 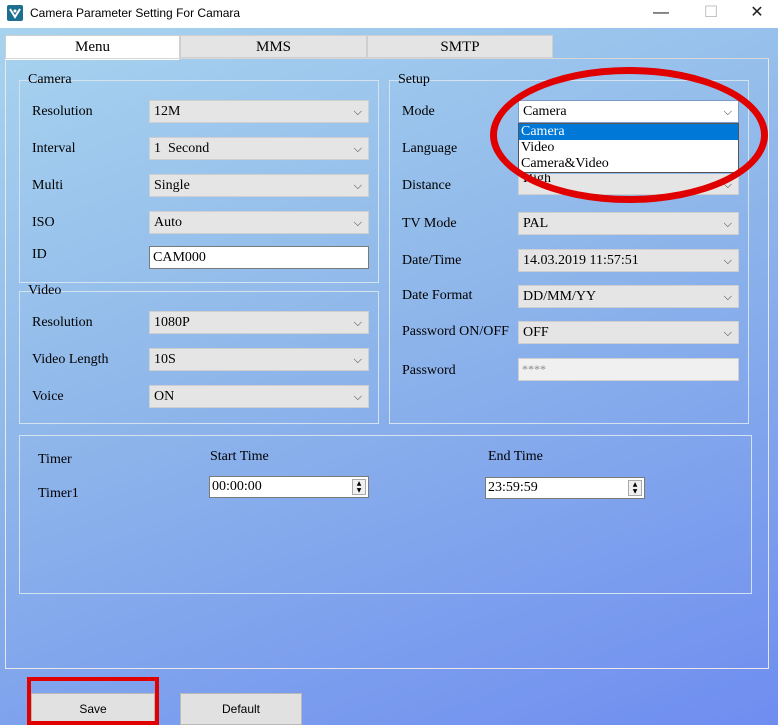 I want to click on timer1-label: Timer1, so click(x=58, y=493).